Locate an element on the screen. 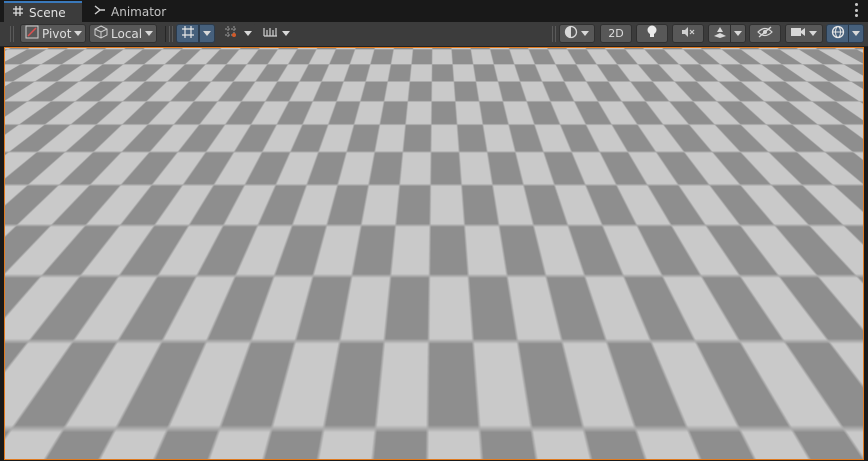 Image resolution: width=868 pixels, height=461 pixels. gizmo-overlay-handle is located at coordinates (767, 56).